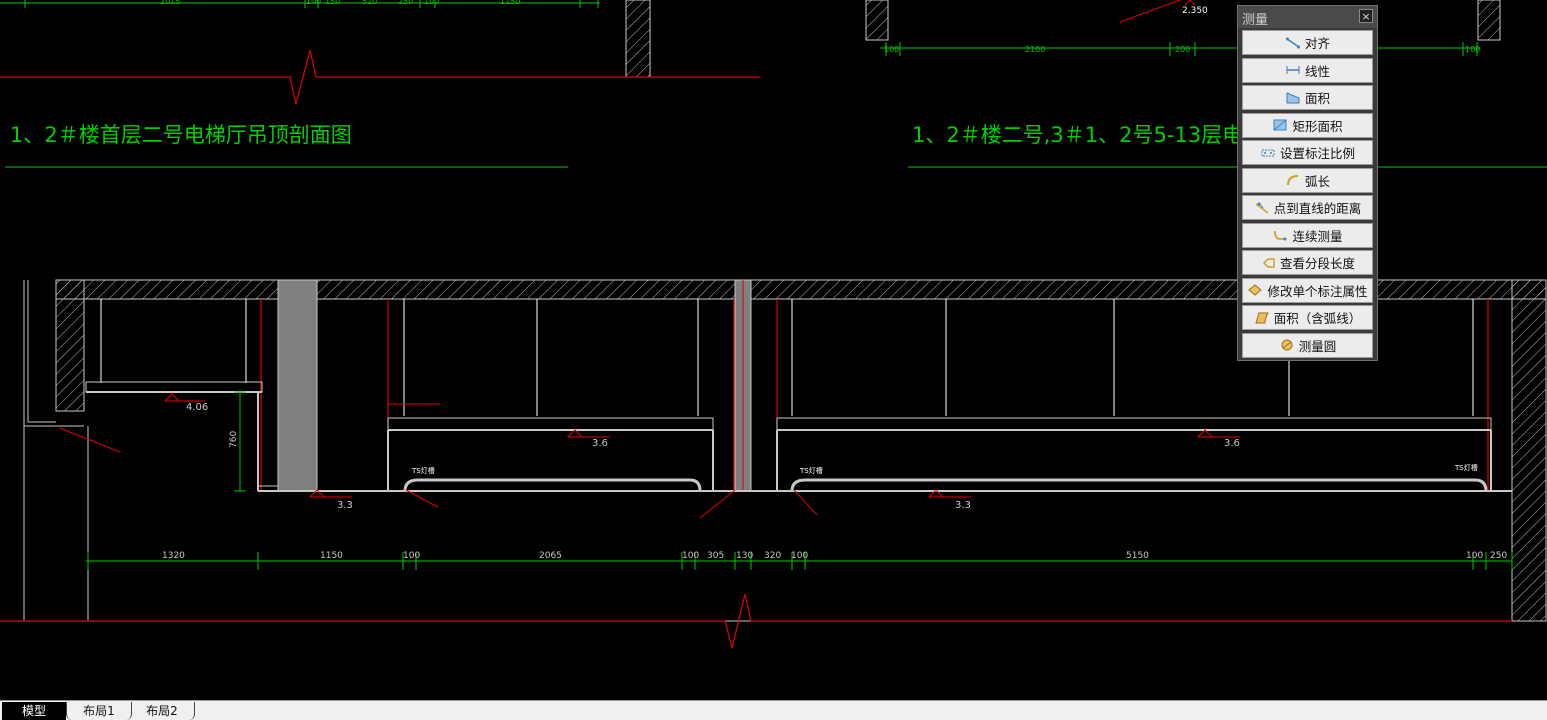  What do you see at coordinates (1317, 181) in the screenshot?
I see `tool-label: 弧长` at bounding box center [1317, 181].